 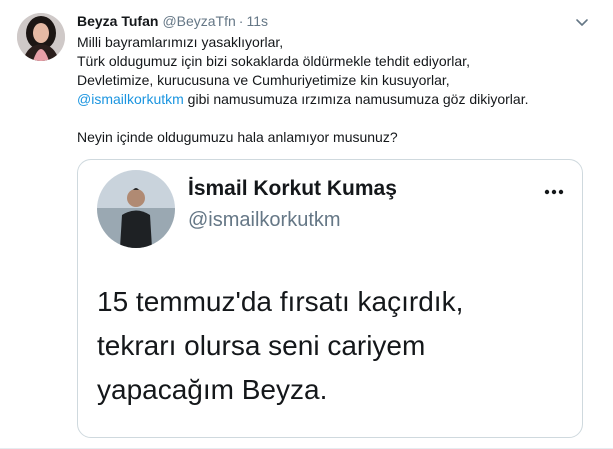 What do you see at coordinates (130, 99) in the screenshot?
I see `mention-link: @ismailkorkutkm` at bounding box center [130, 99].